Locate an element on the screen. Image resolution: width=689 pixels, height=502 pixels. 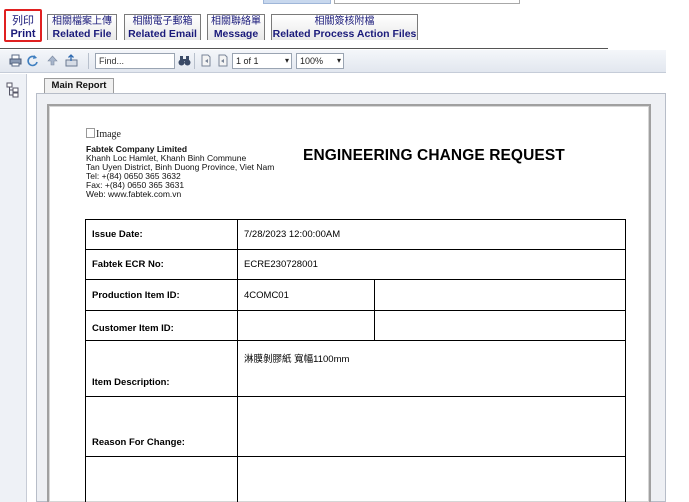
tab-message-zh-label: 相關聯絡單 is located at coordinates (236, 21).